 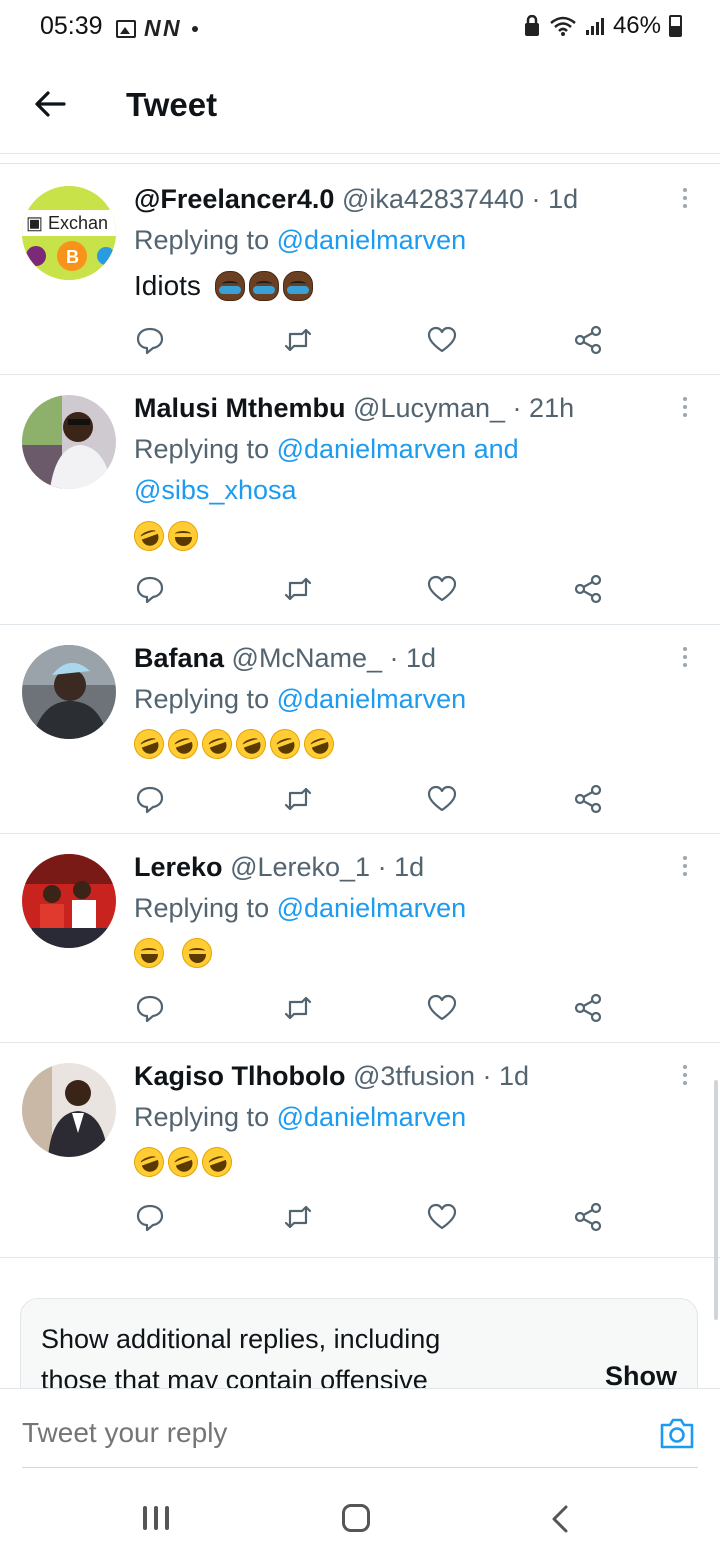 What do you see at coordinates (552, 408) in the screenshot?
I see `timestamp: 21h` at bounding box center [552, 408].